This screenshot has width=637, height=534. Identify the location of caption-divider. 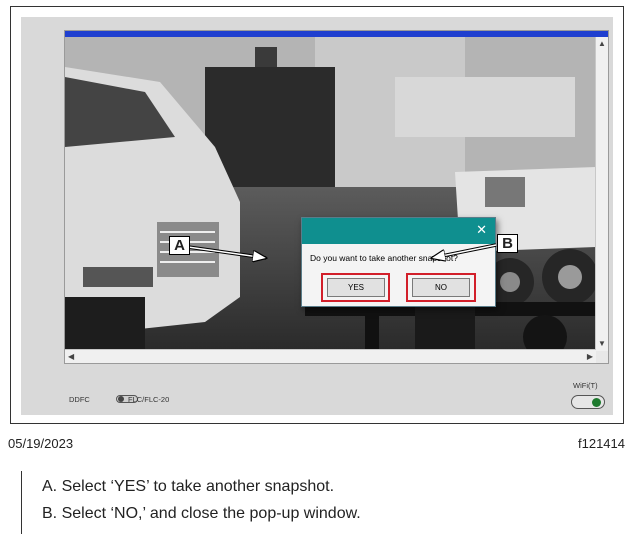
(21, 502).